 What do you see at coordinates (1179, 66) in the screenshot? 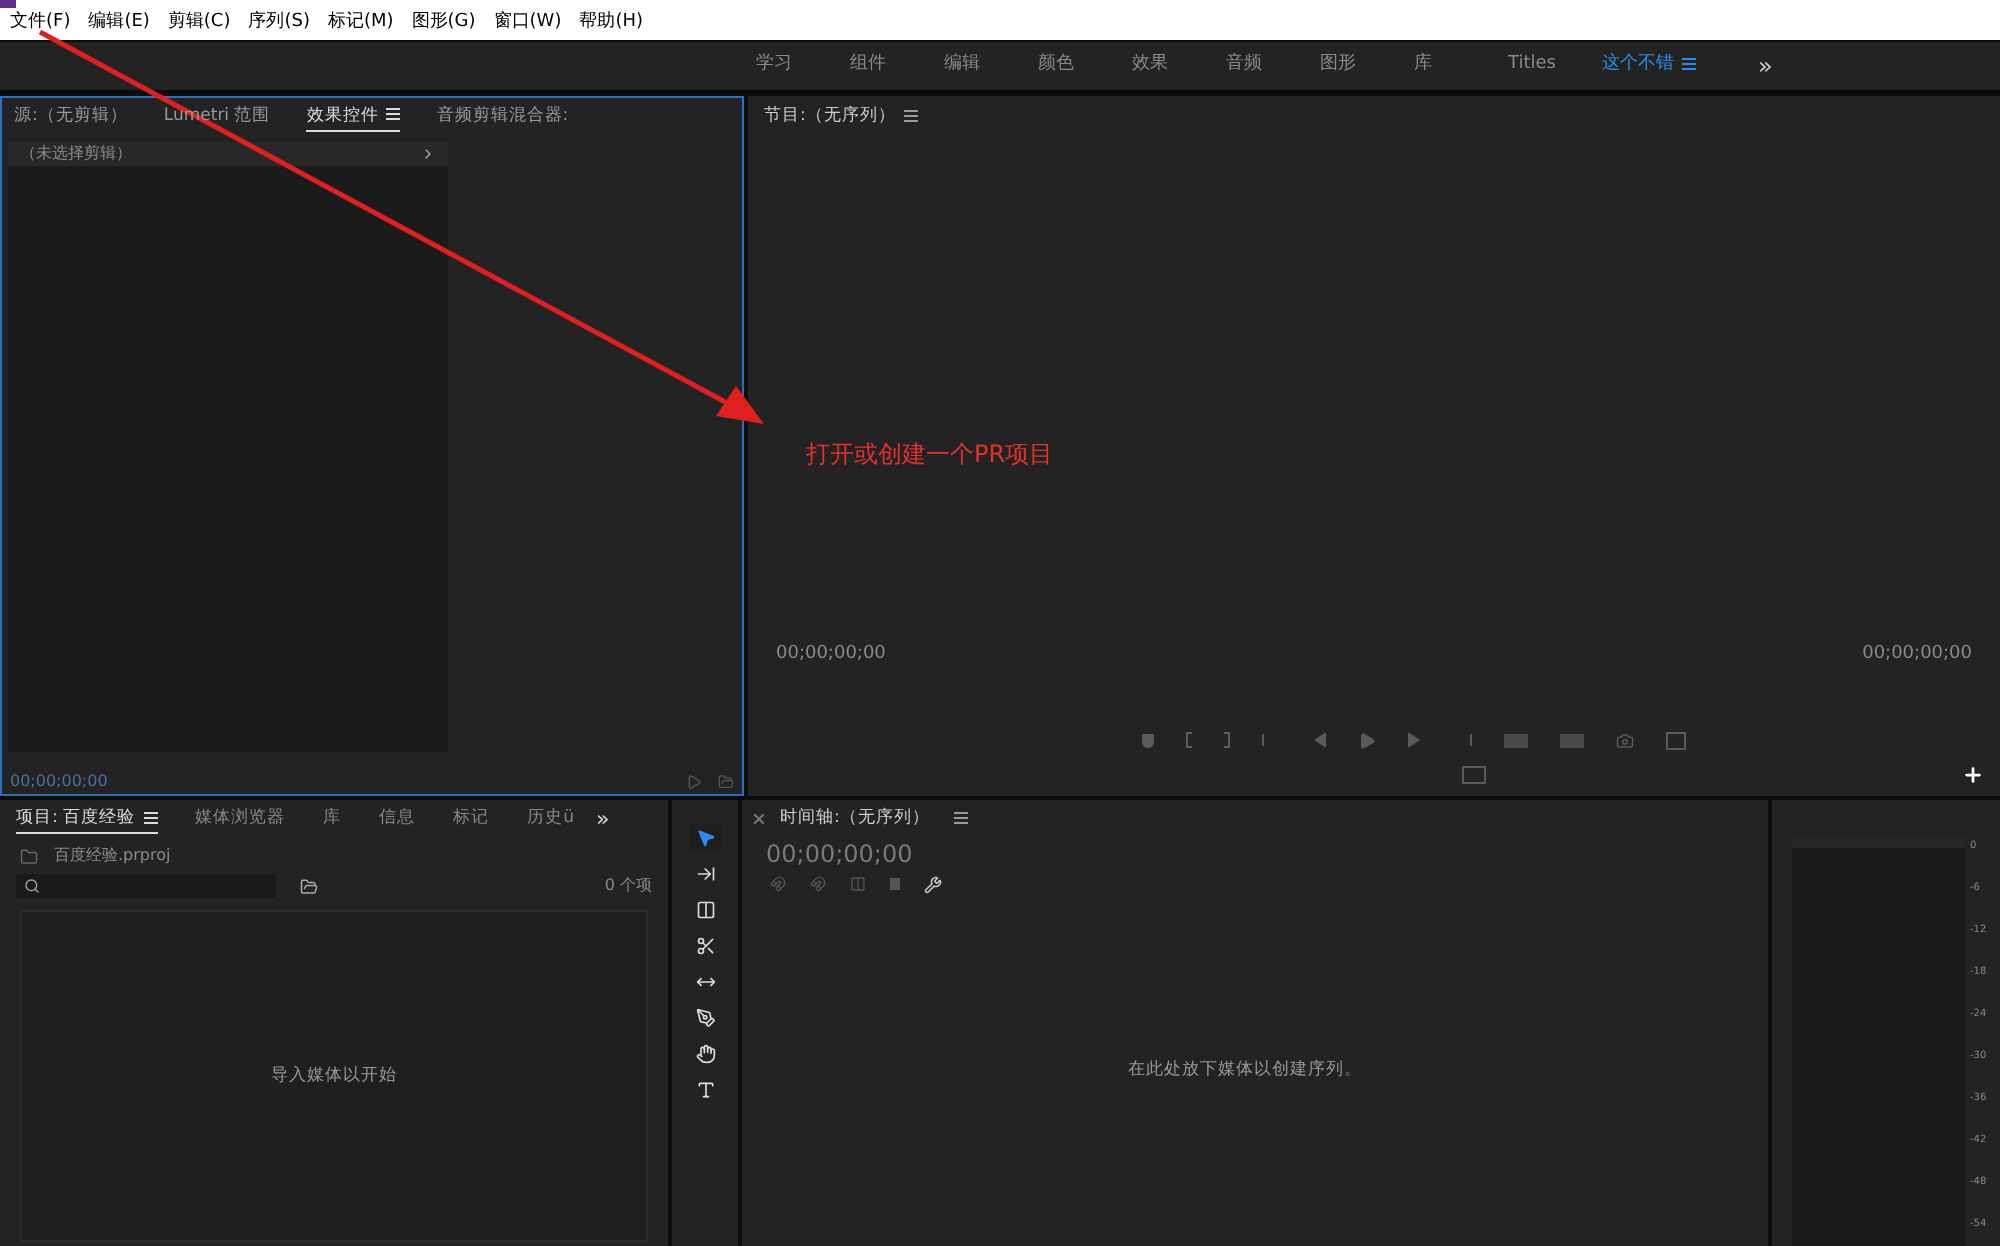
I see `workspace-tab: 效果` at bounding box center [1179, 66].